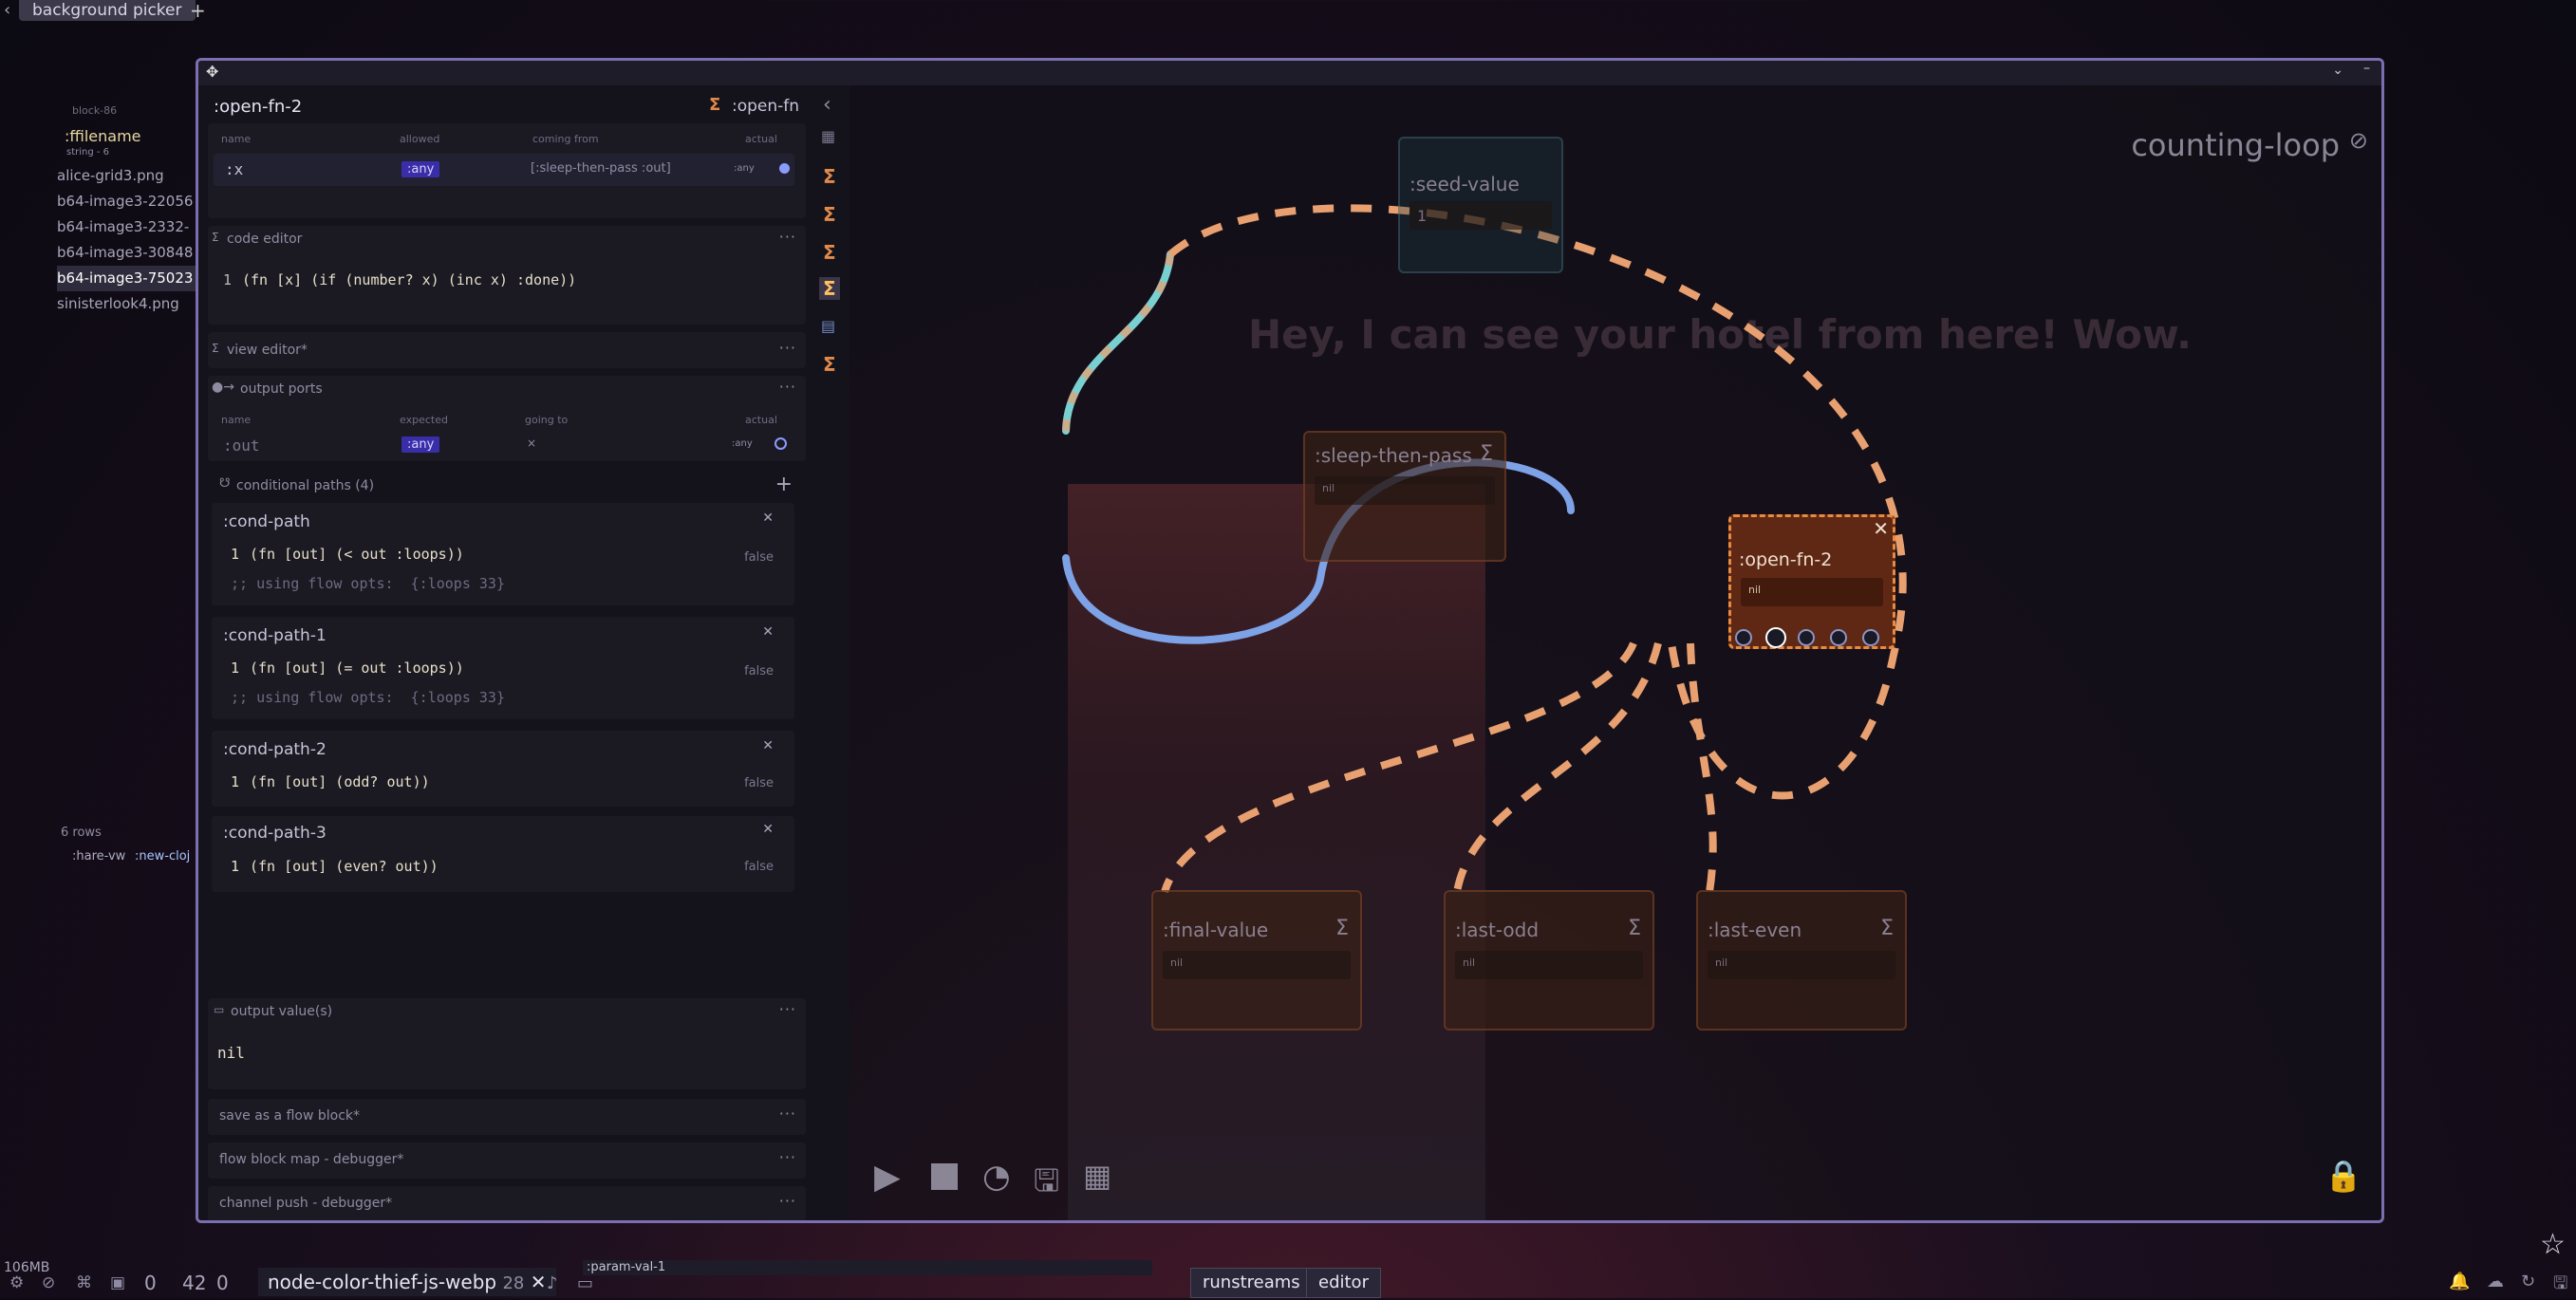 This screenshot has width=2576, height=1300. I want to click on back-arrow-icon: ‹, so click(7, 10).